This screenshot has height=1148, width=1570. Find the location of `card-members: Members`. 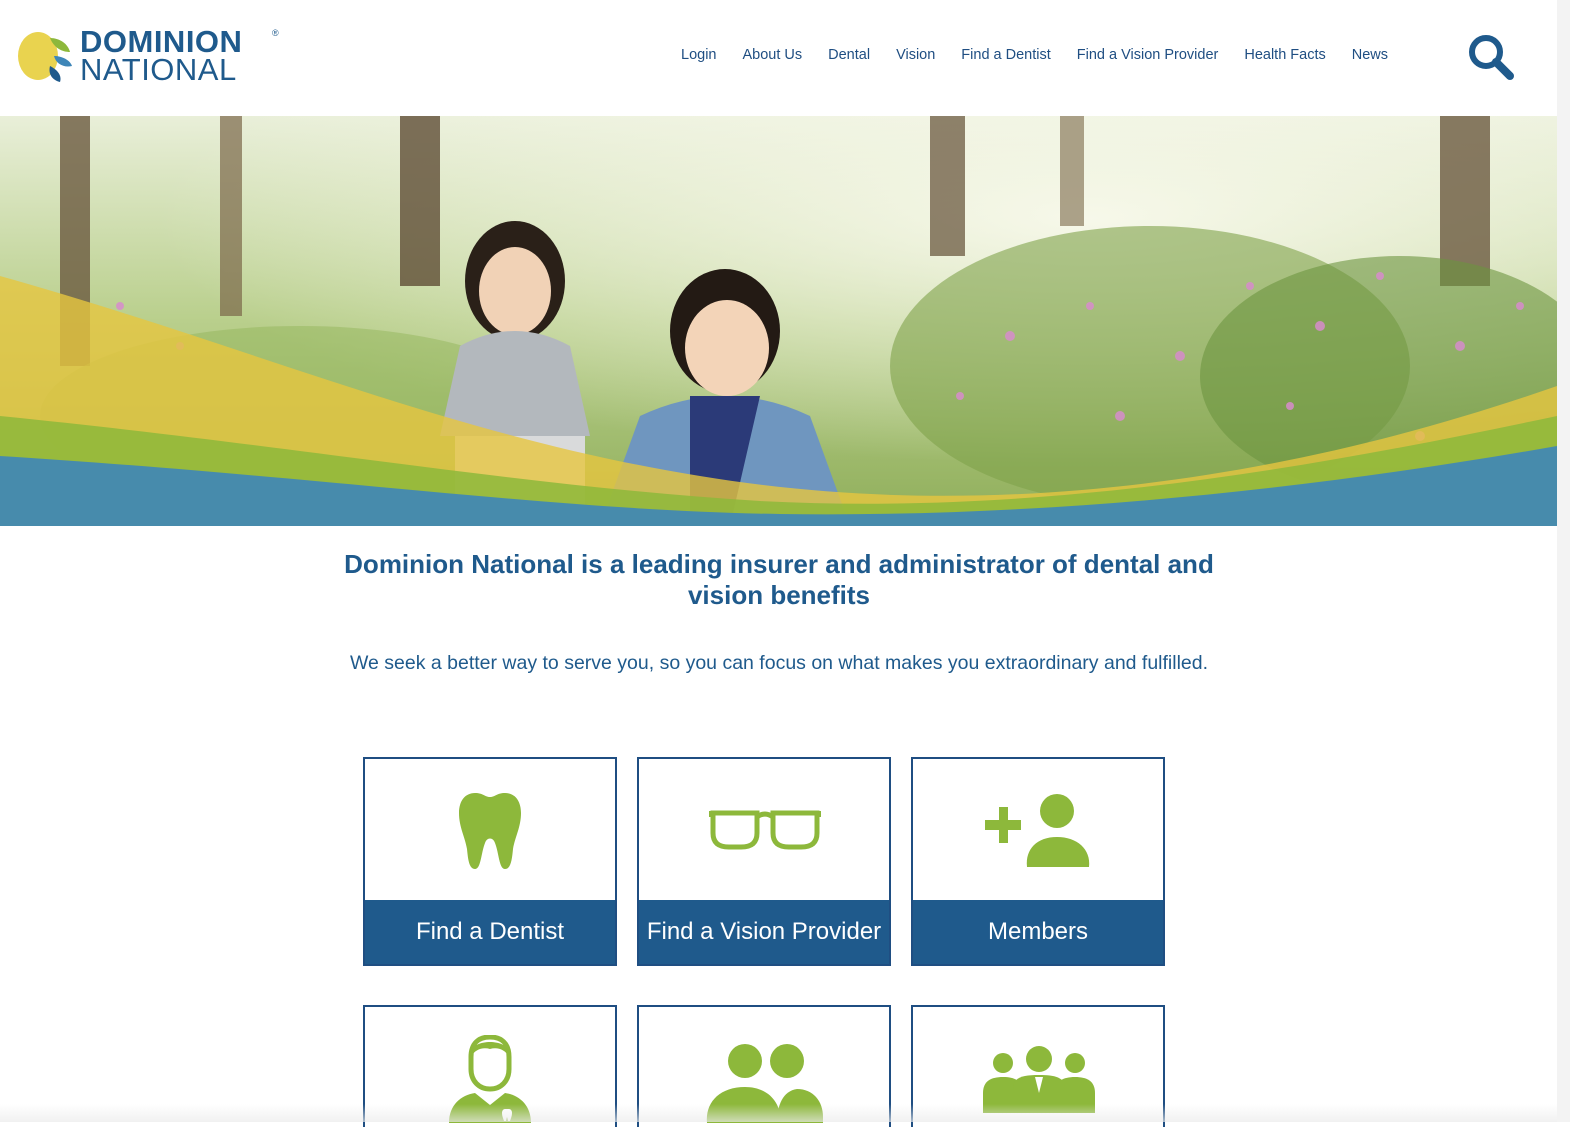

card-members: Members is located at coordinates (1038, 861).